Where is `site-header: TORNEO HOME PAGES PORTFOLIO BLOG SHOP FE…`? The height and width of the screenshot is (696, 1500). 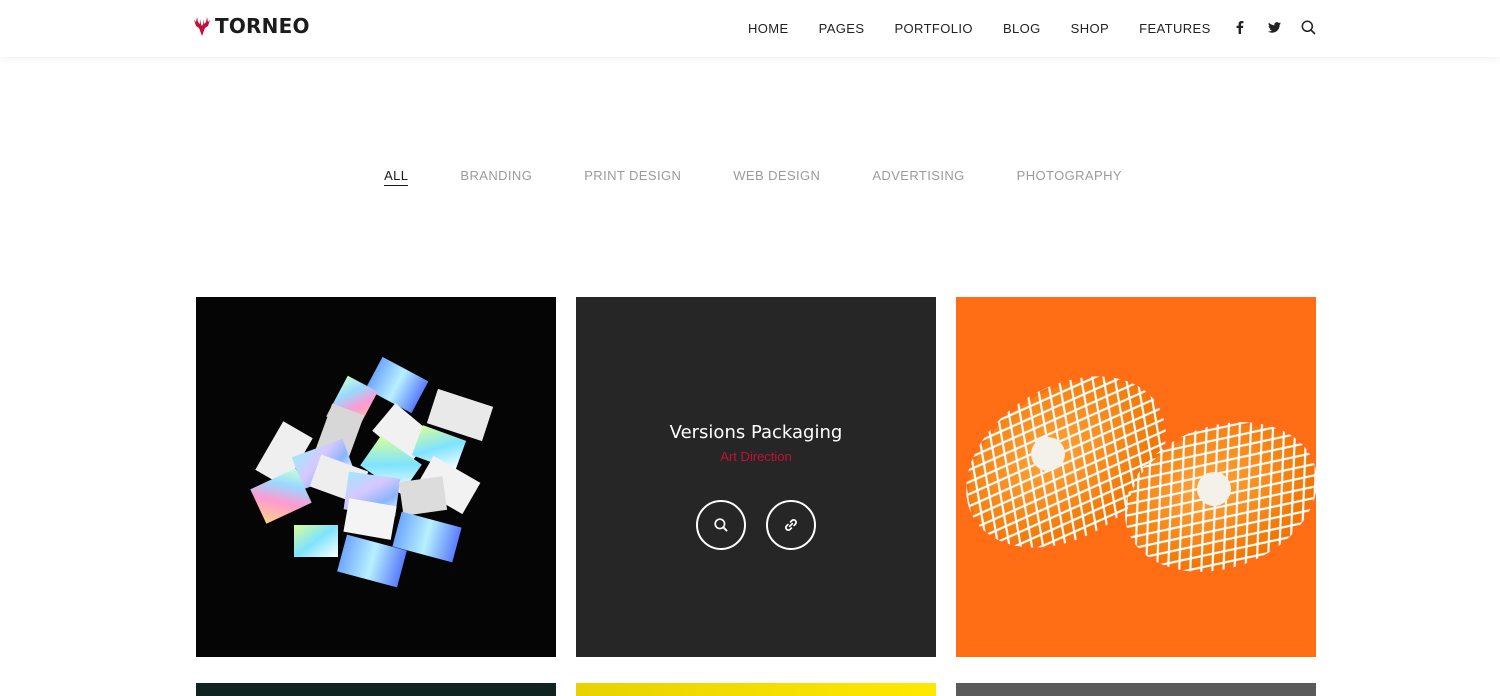 site-header: TORNEO HOME PAGES PORTFOLIO BLOG SHOP FE… is located at coordinates (750, 28).